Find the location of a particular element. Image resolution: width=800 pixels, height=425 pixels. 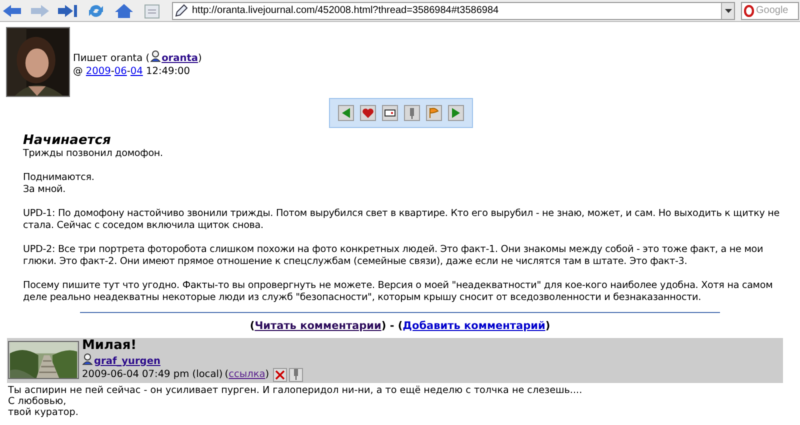

comment-subject: Милая! is located at coordinates (110, 345).